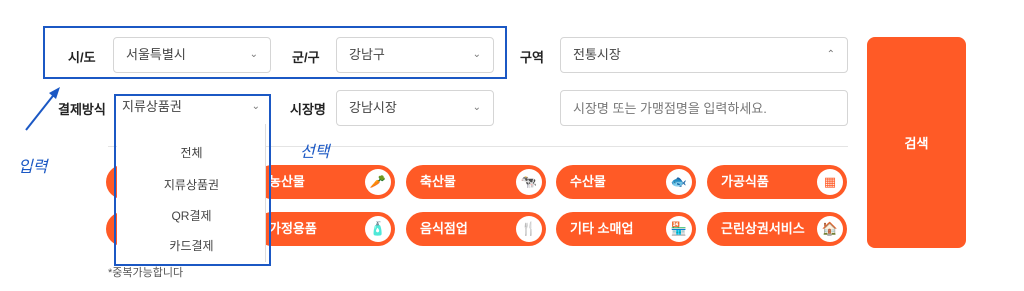  What do you see at coordinates (378, 229) in the screenshot?
I see `bottles-icon: 🧴` at bounding box center [378, 229].